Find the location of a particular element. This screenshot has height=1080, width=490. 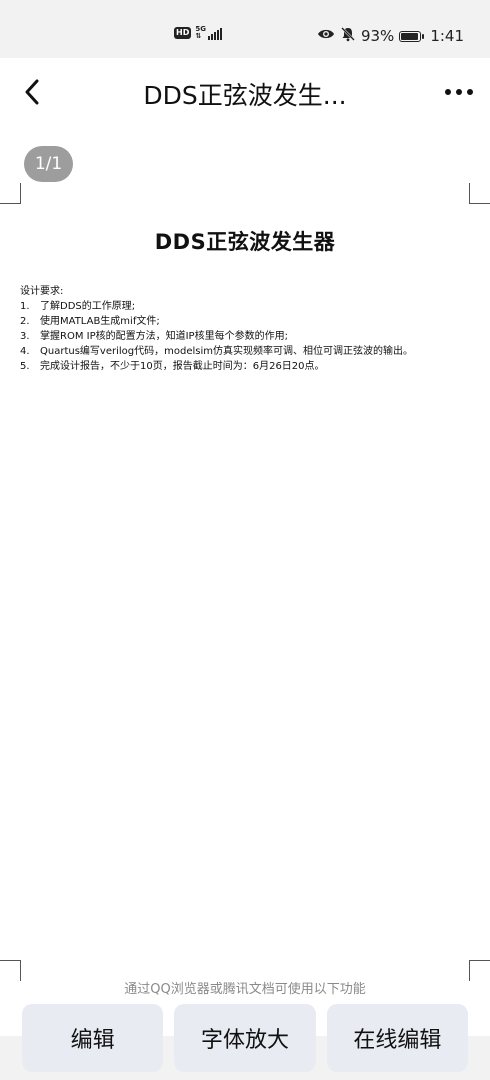

enlarge-font-button: 字体放大 is located at coordinates (245, 1038).